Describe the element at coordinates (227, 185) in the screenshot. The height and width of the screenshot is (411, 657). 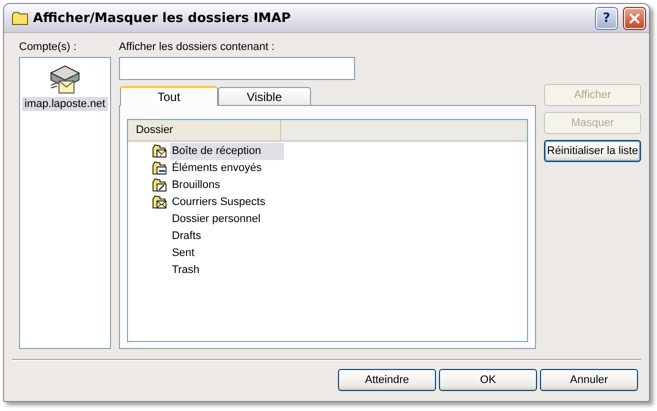
I see `folder-item: Brouillons` at that location.